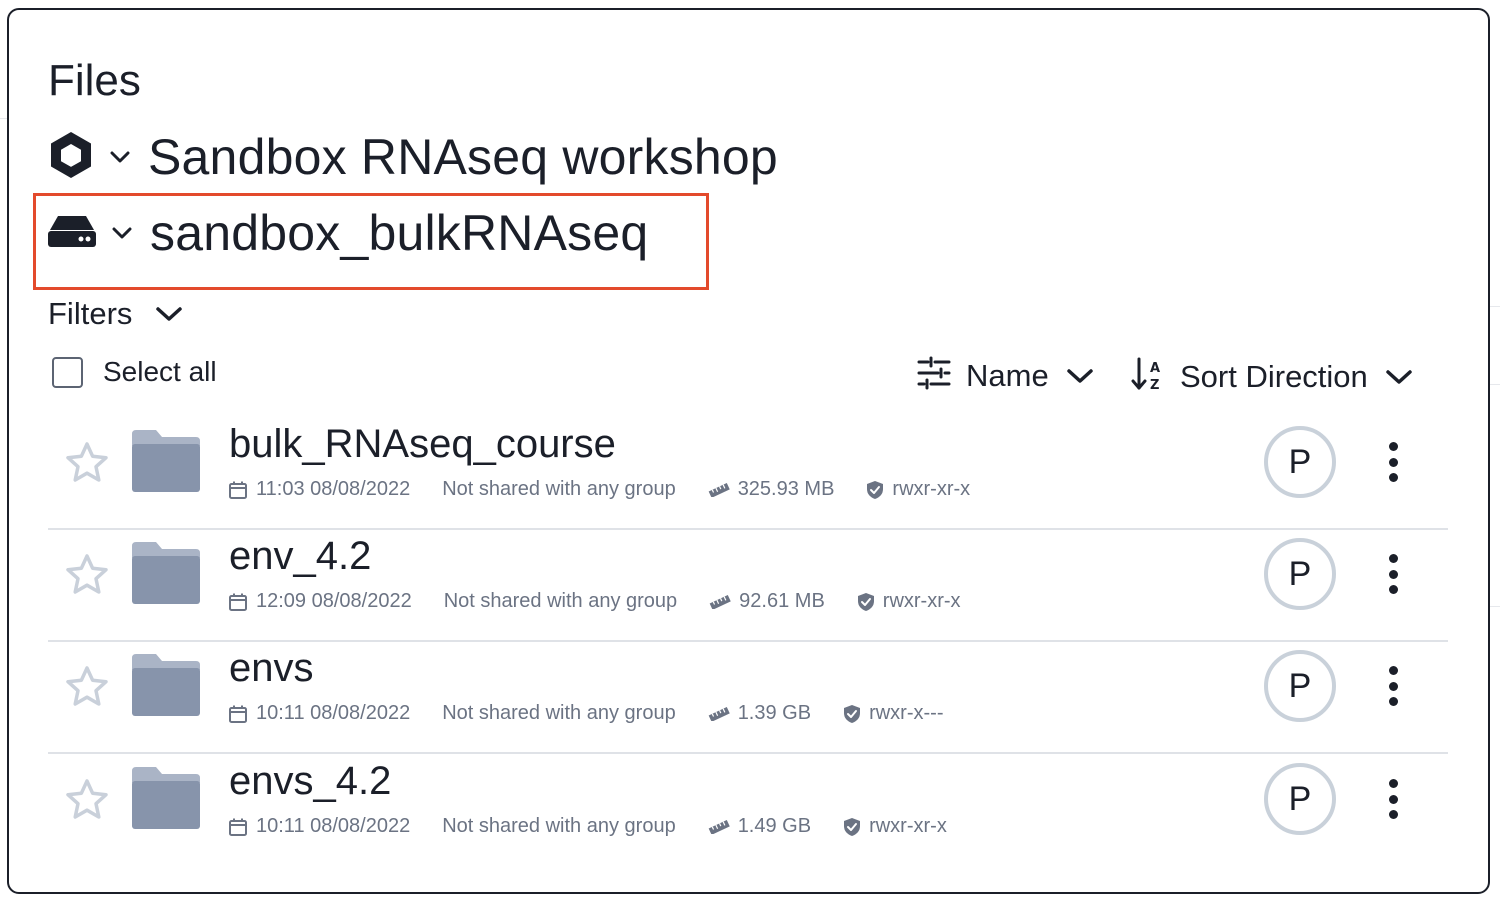 This screenshot has height=904, width=1500. I want to click on sliders-icon, so click(934, 375).